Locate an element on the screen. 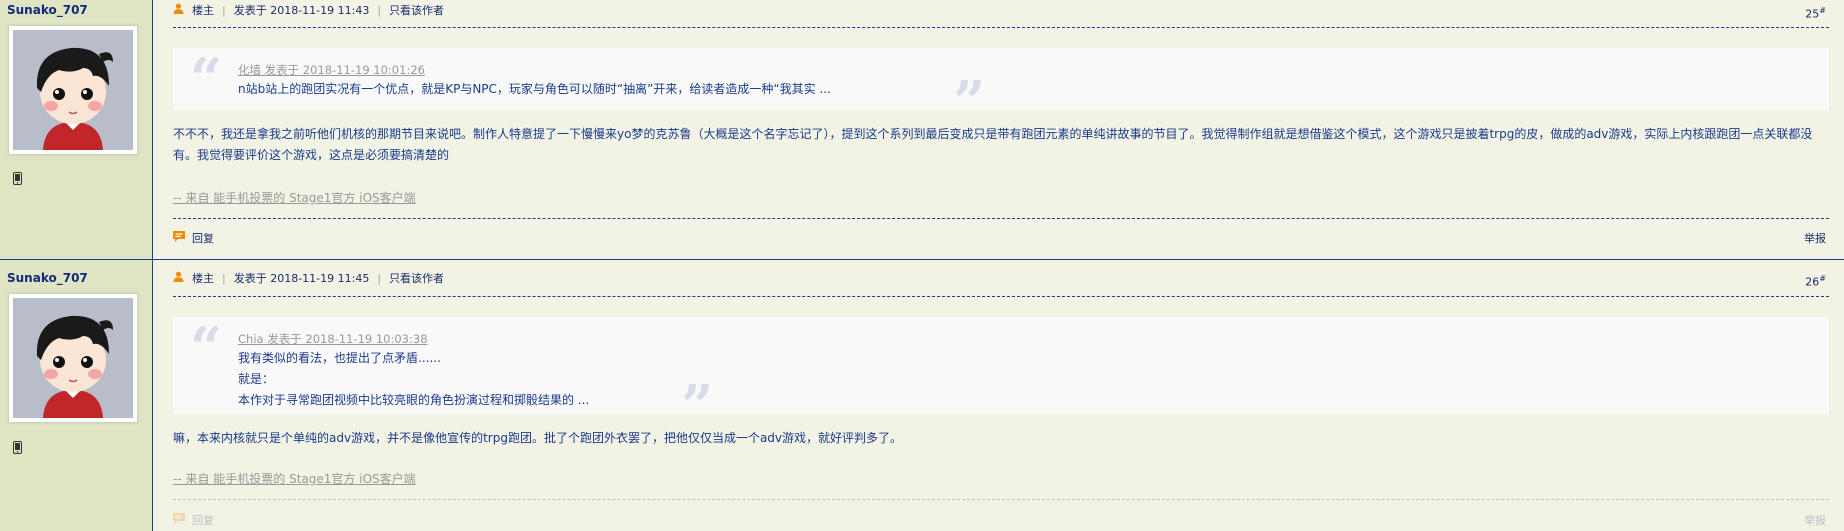 The height and width of the screenshot is (531, 1844). floor-value: 25 is located at coordinates (1812, 14).